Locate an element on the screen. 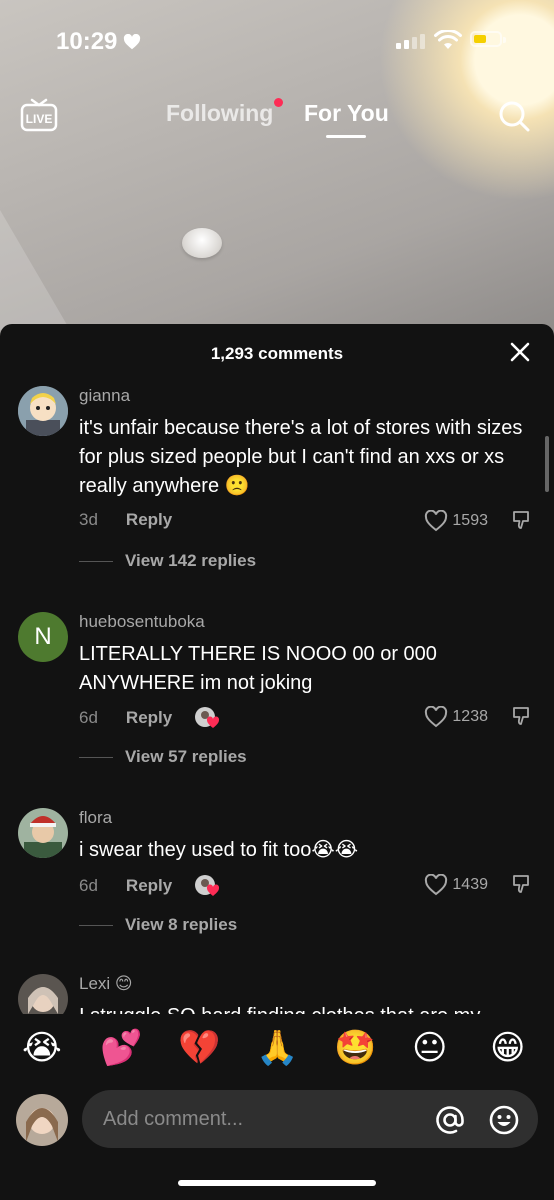 This screenshot has height=1200, width=554. home-indicator is located at coordinates (277, 1183).